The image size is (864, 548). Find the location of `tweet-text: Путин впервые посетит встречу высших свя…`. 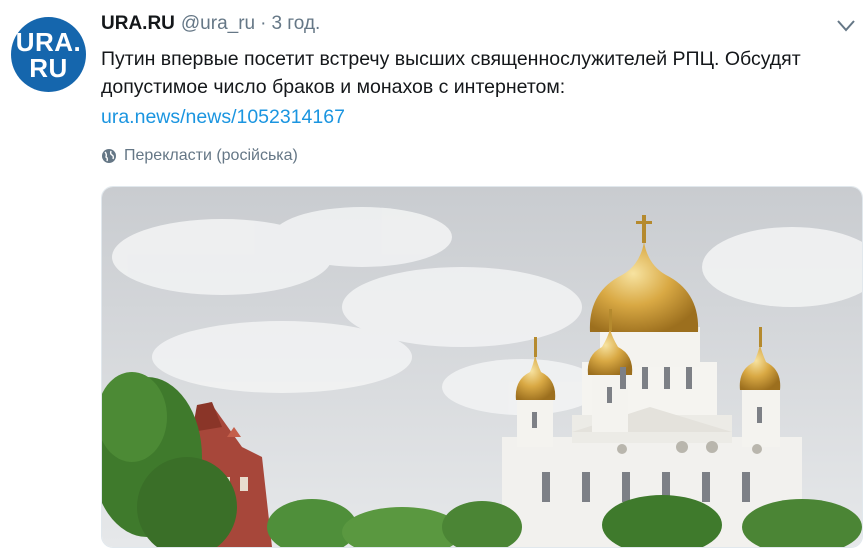

tweet-text: Путин впервые посетит встречу высших свя… is located at coordinates (451, 73).